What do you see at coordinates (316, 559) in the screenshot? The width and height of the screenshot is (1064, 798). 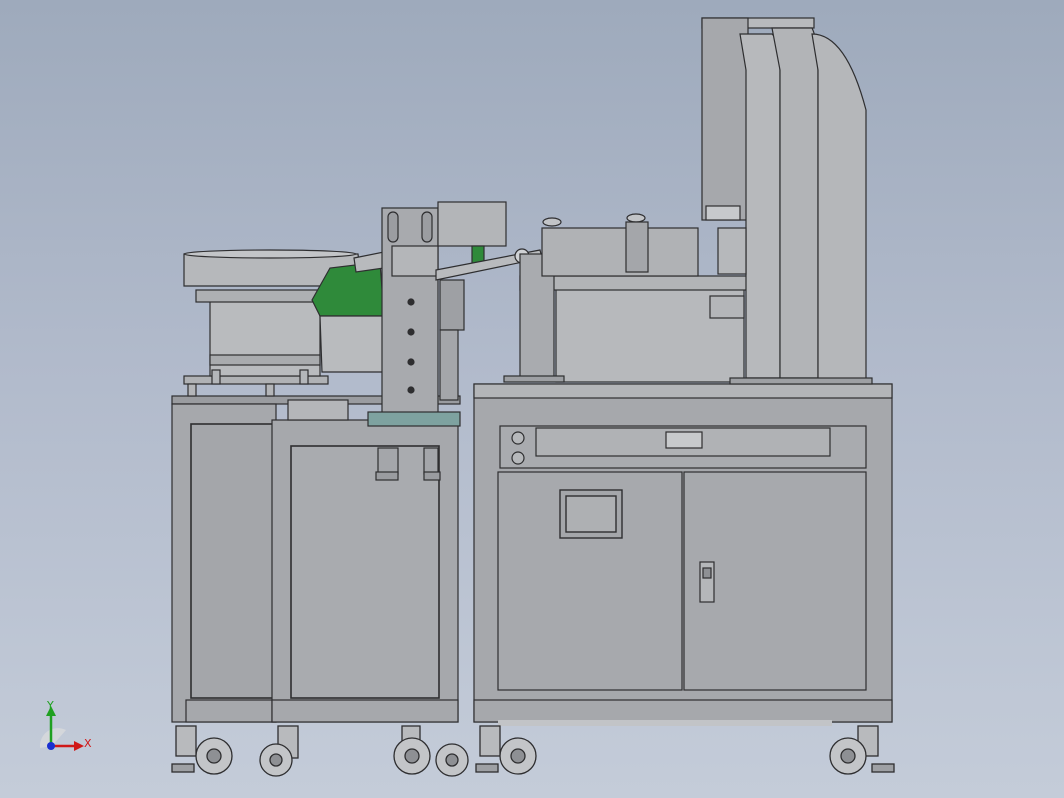 I see `left-feeder-cabinet` at bounding box center [316, 559].